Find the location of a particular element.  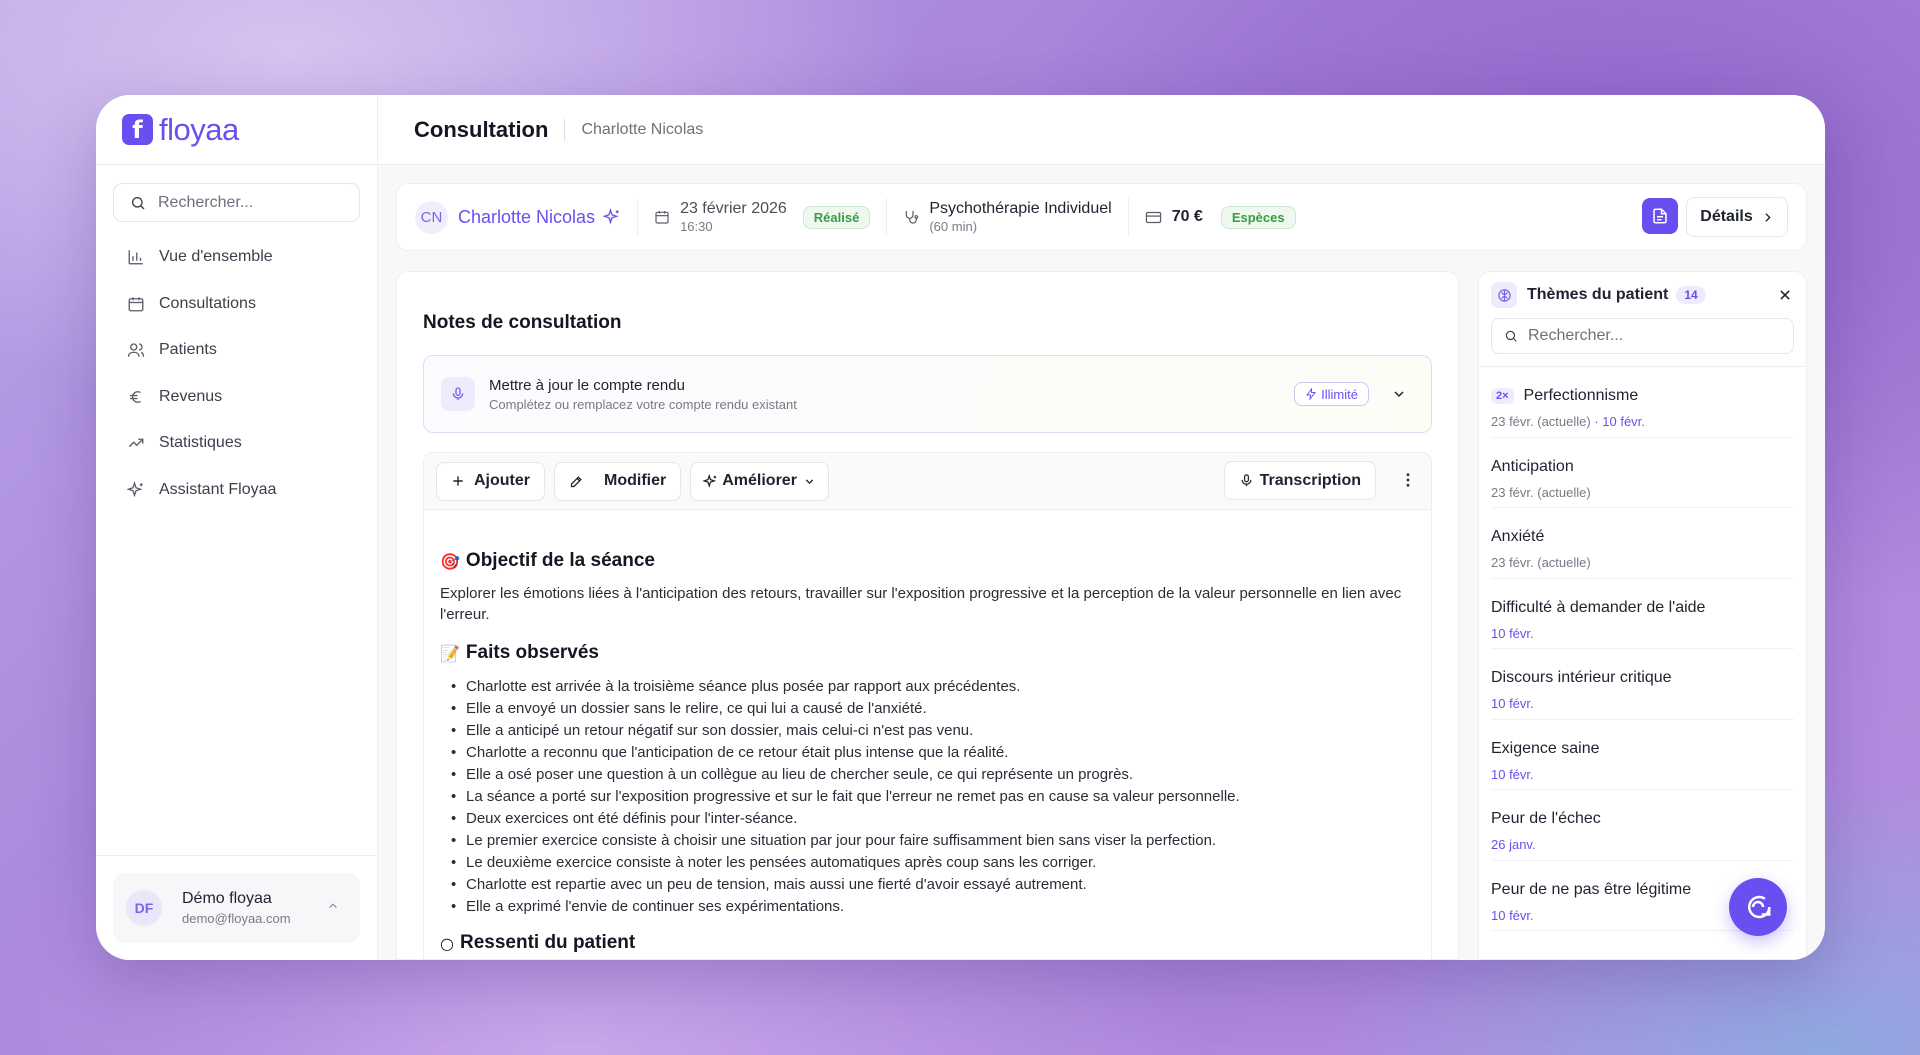

transcription-button: Transcription is located at coordinates (1299, 480).